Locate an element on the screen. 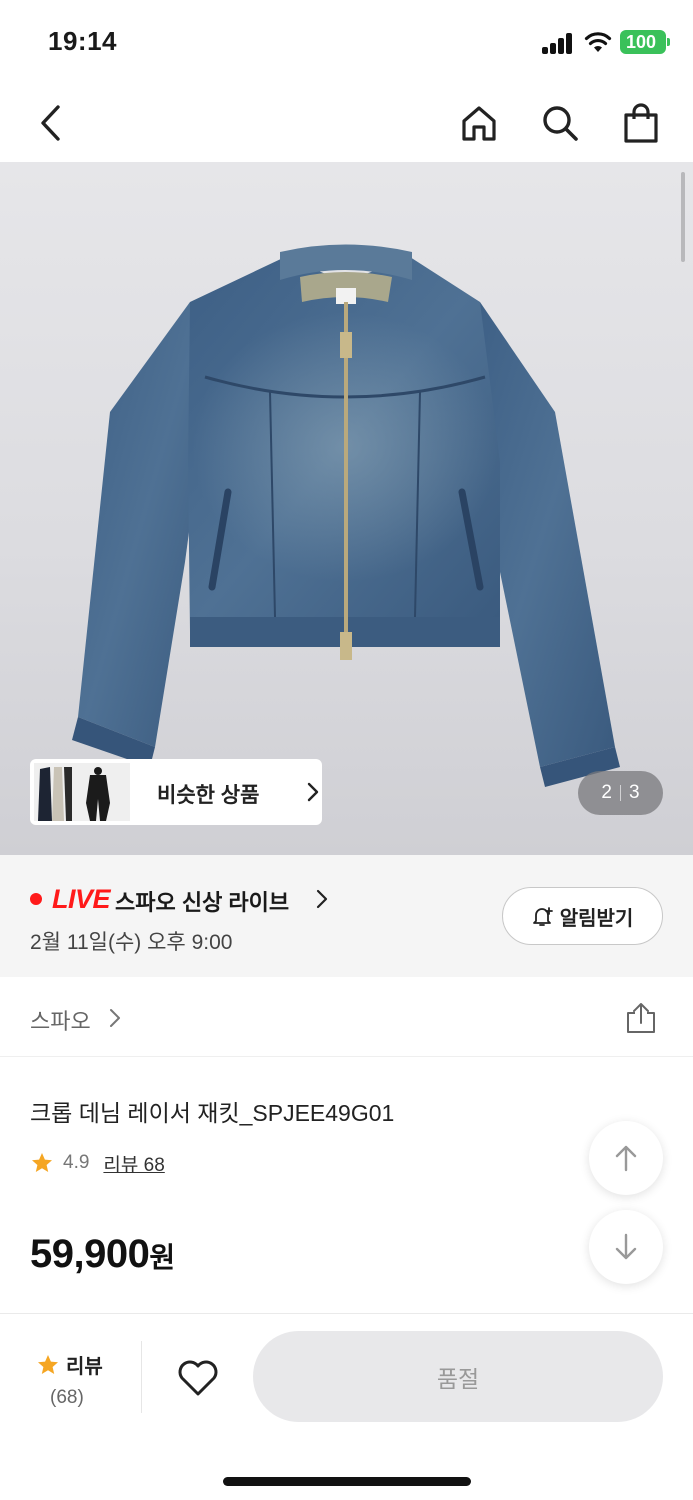 The height and width of the screenshot is (1500, 693). wifi-icon is located at coordinates (598, 42).